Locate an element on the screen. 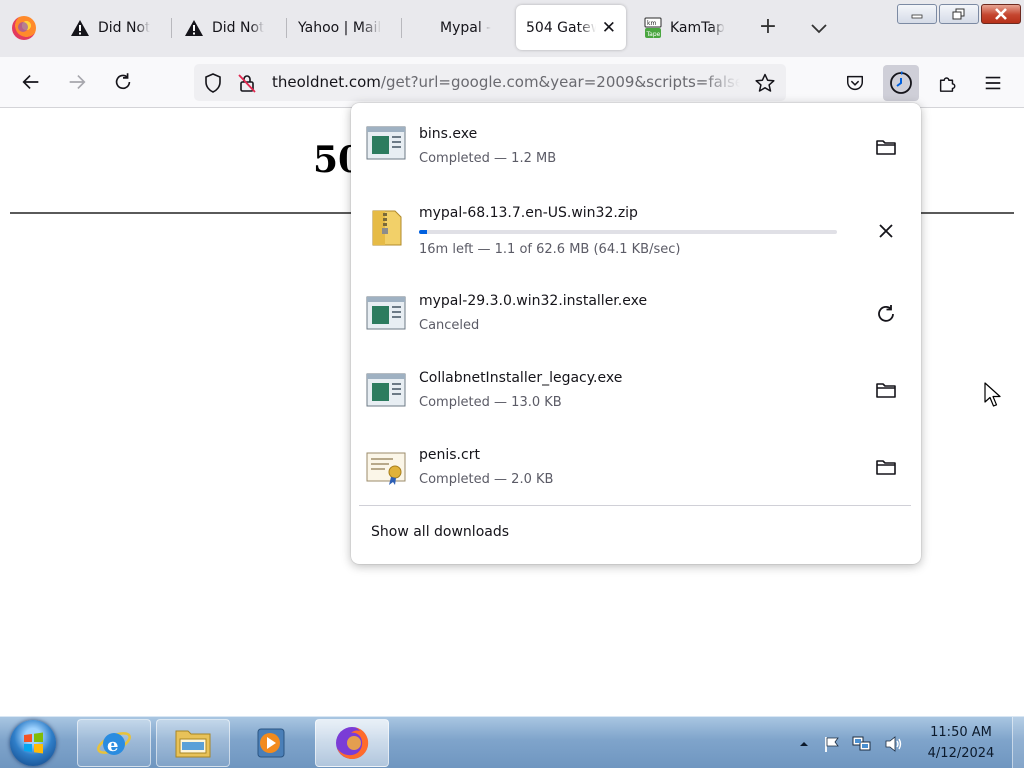 This screenshot has height=768, width=1024. chevron-up-icon is located at coordinates (804, 744).